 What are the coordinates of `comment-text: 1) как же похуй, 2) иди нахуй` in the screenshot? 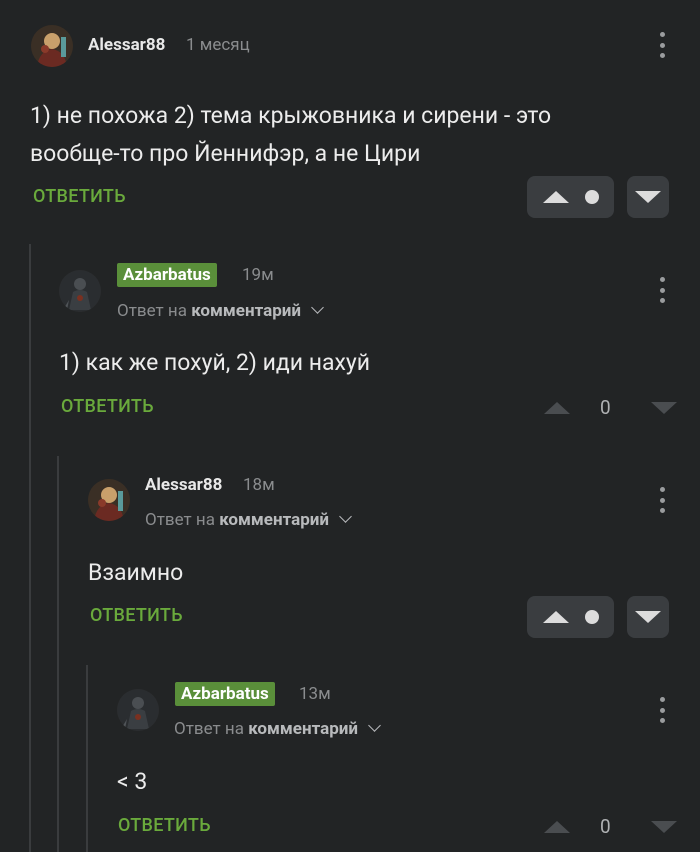 It's located at (214, 363).